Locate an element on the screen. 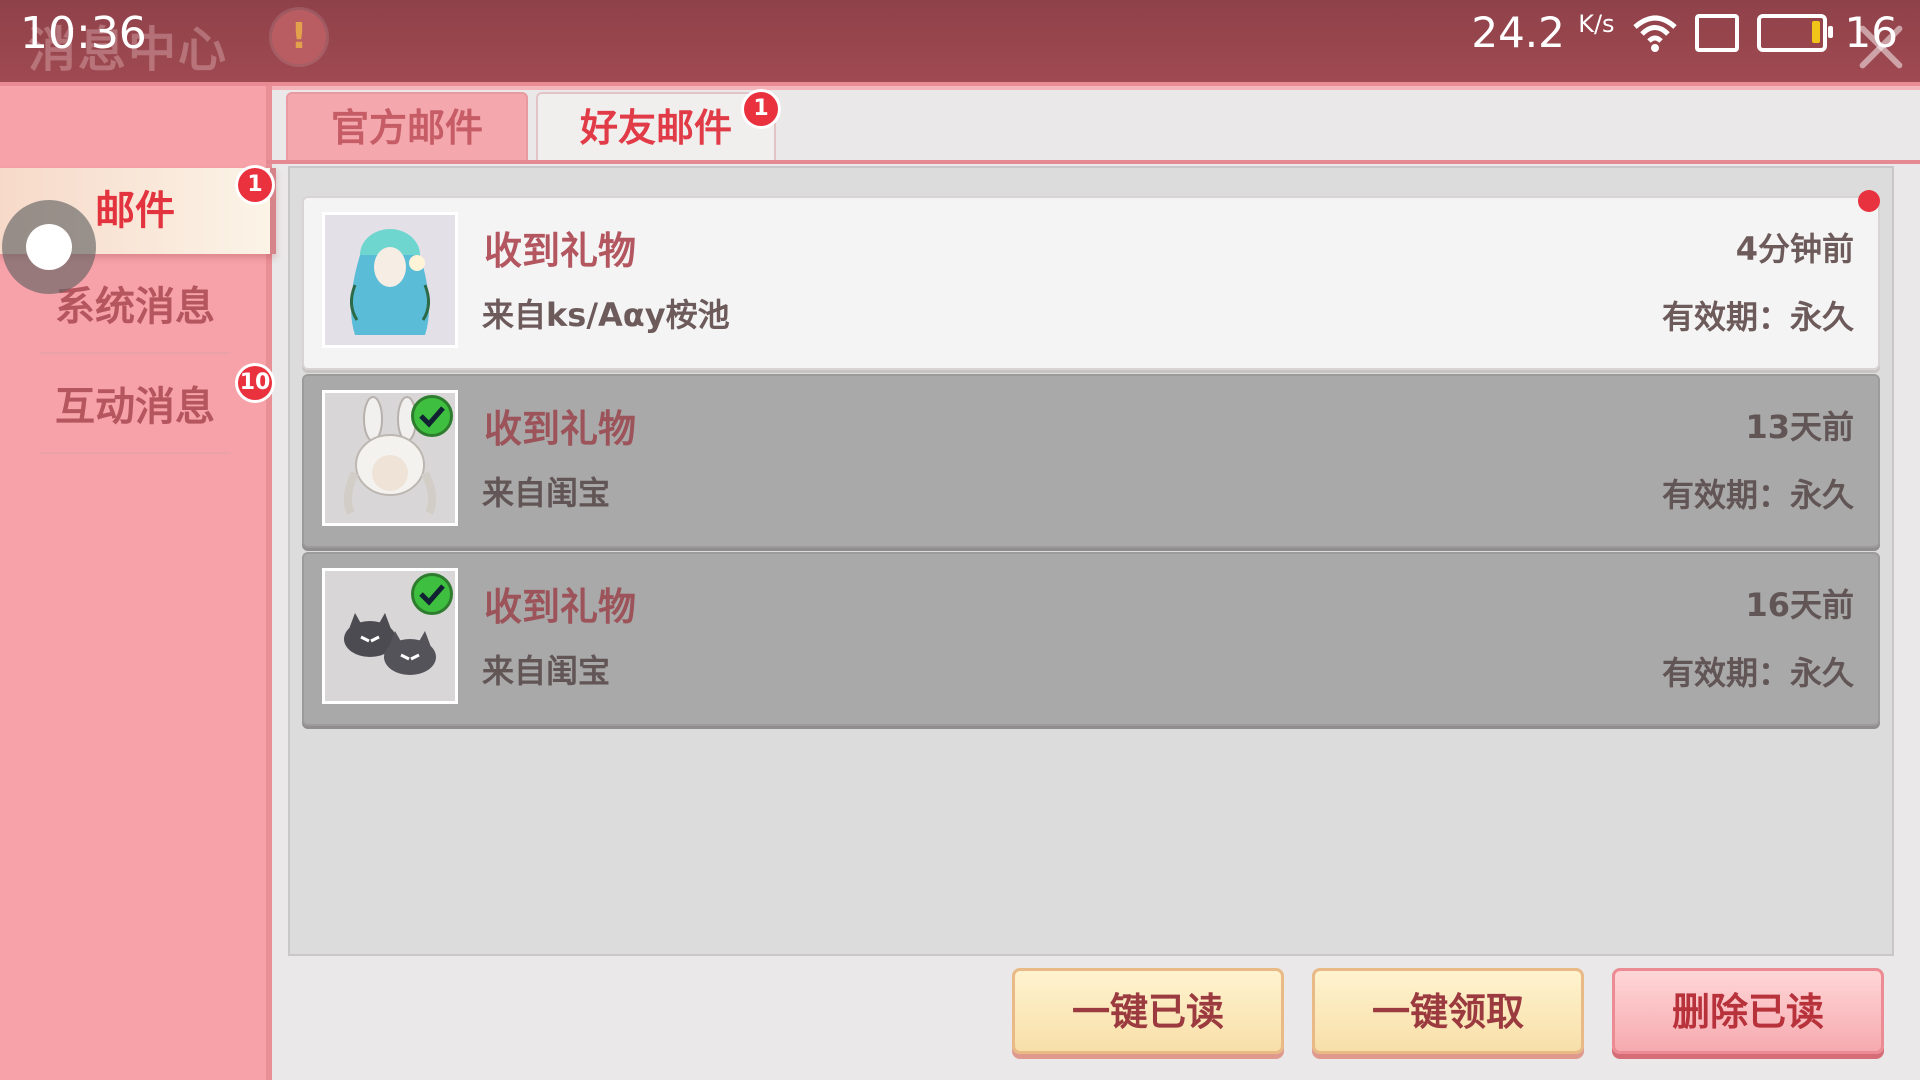  warning-icon: ! is located at coordinates (299, 37).